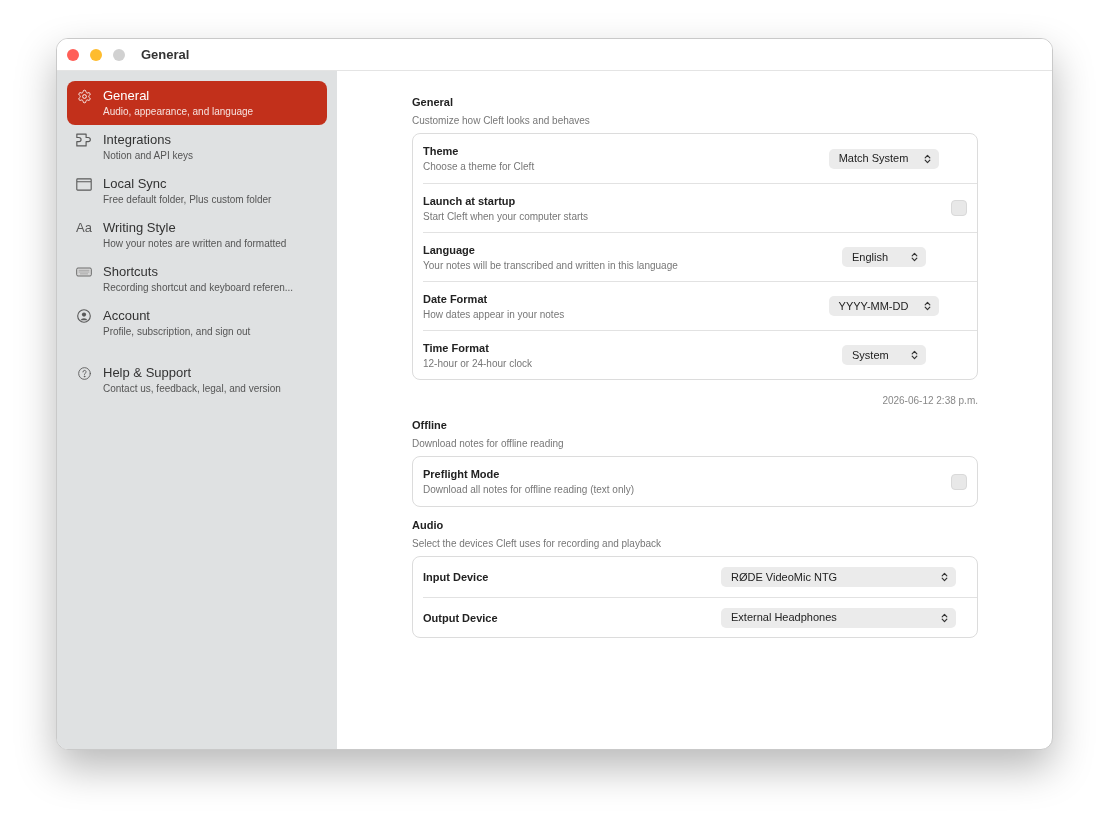  I want to click on person-circle-icon, so click(84, 316).